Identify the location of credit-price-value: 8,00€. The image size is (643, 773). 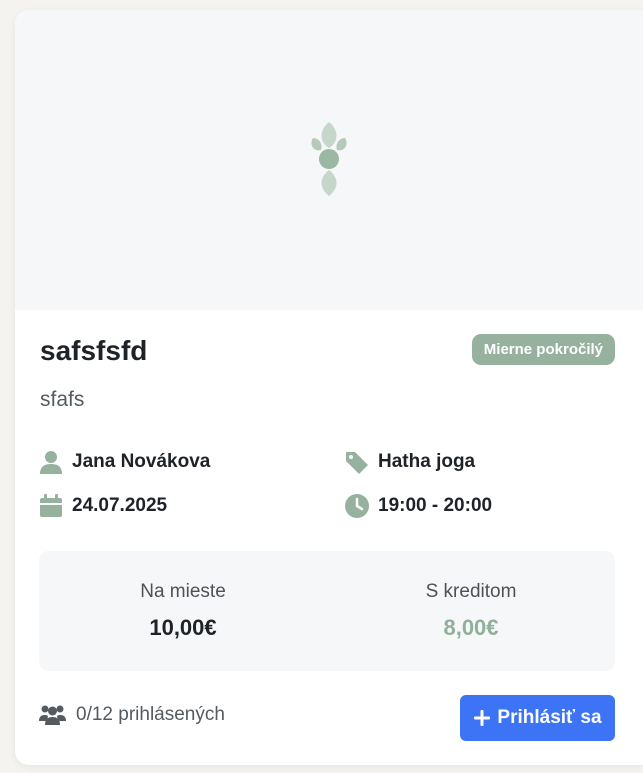
(471, 627).